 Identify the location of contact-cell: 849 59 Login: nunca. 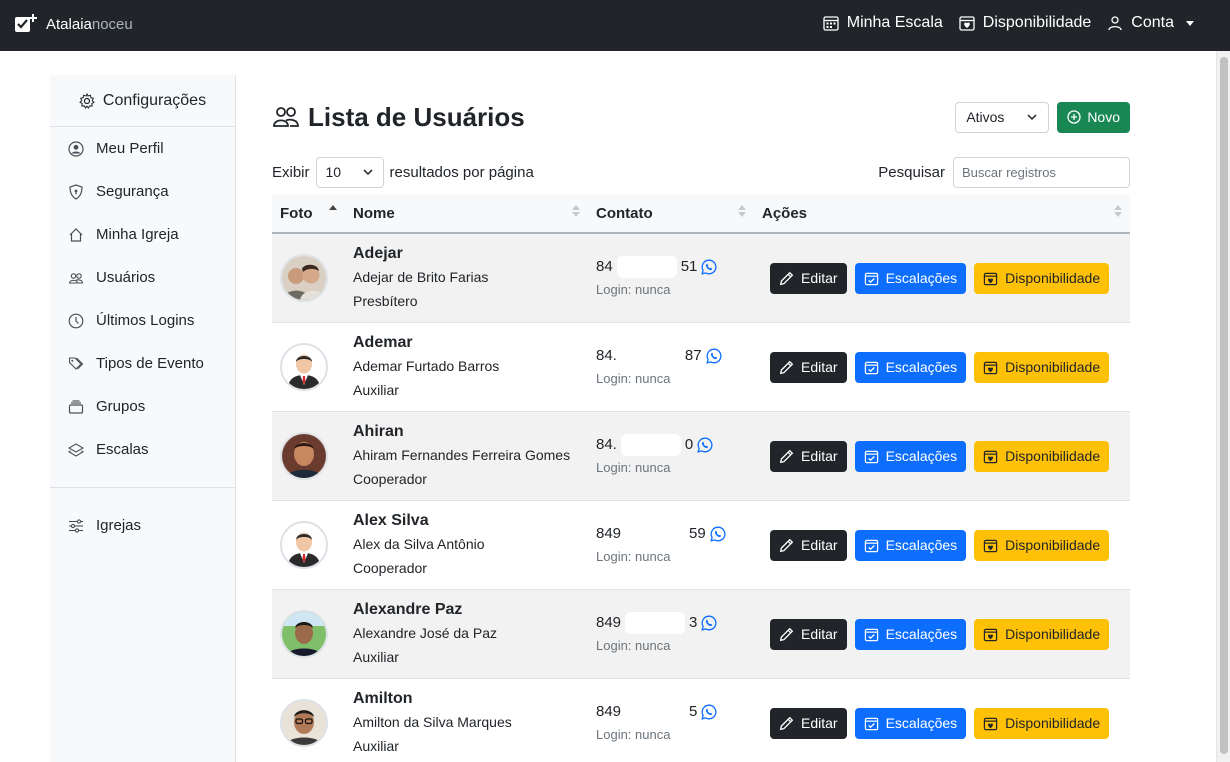
(671, 545).